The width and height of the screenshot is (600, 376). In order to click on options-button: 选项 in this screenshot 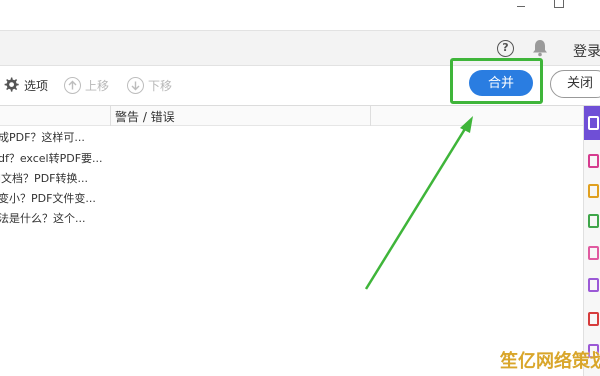, I will do `click(25, 85)`.